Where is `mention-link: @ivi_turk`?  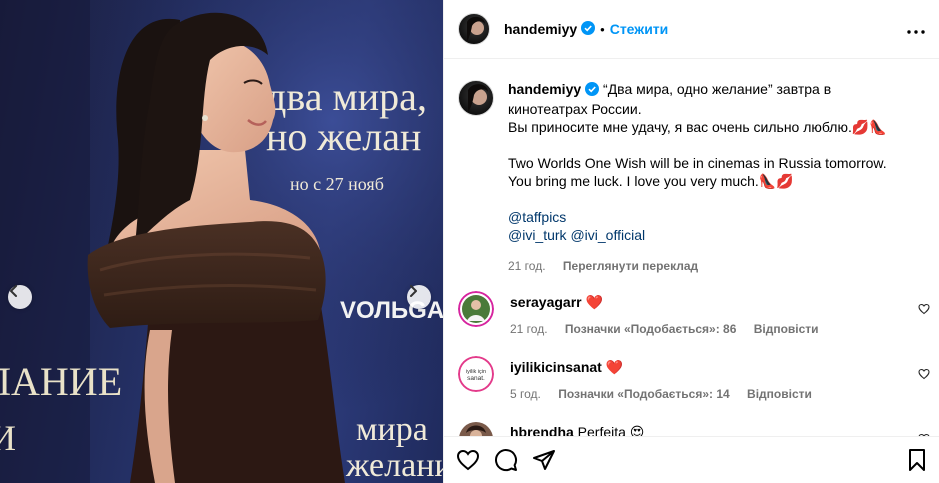 mention-link: @ivi_turk is located at coordinates (537, 235).